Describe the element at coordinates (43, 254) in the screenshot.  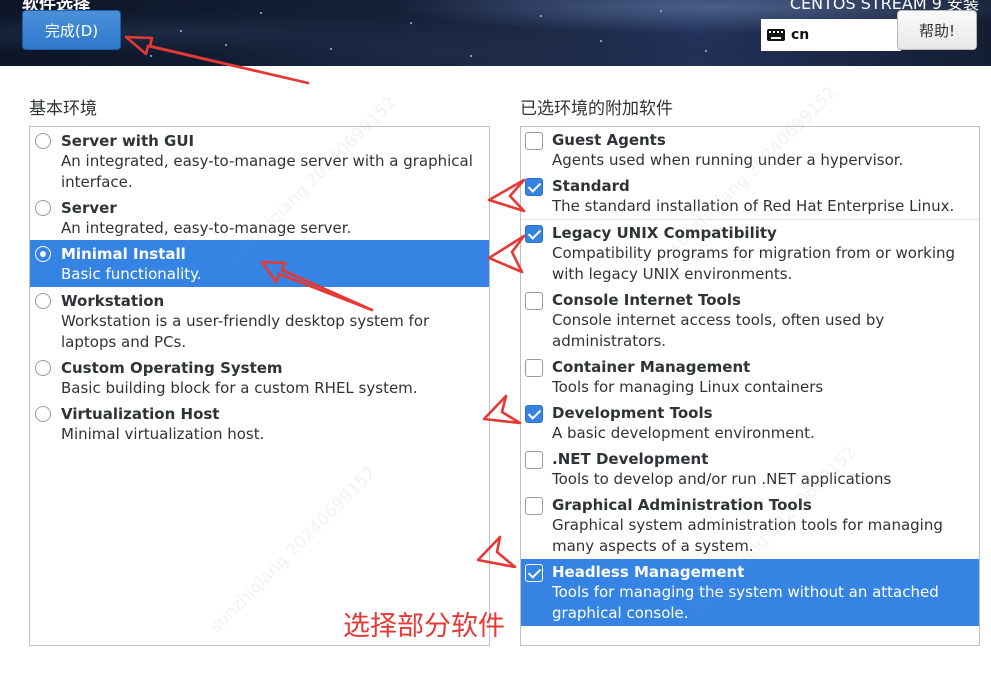
I see `radio-button-selected` at that location.